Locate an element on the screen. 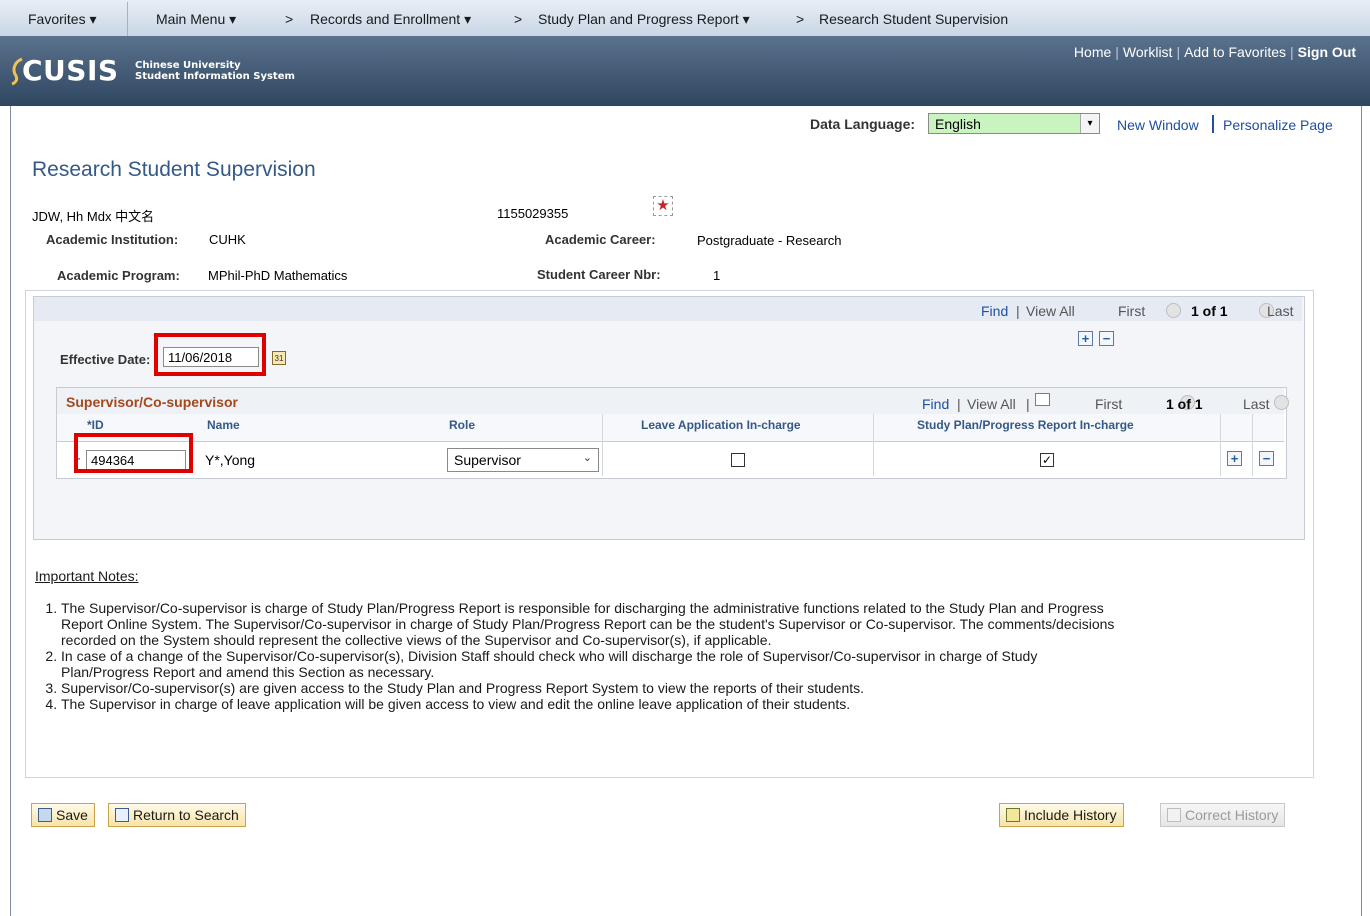 Image resolution: width=1370 pixels, height=916 pixels. link-divider is located at coordinates (1213, 124).